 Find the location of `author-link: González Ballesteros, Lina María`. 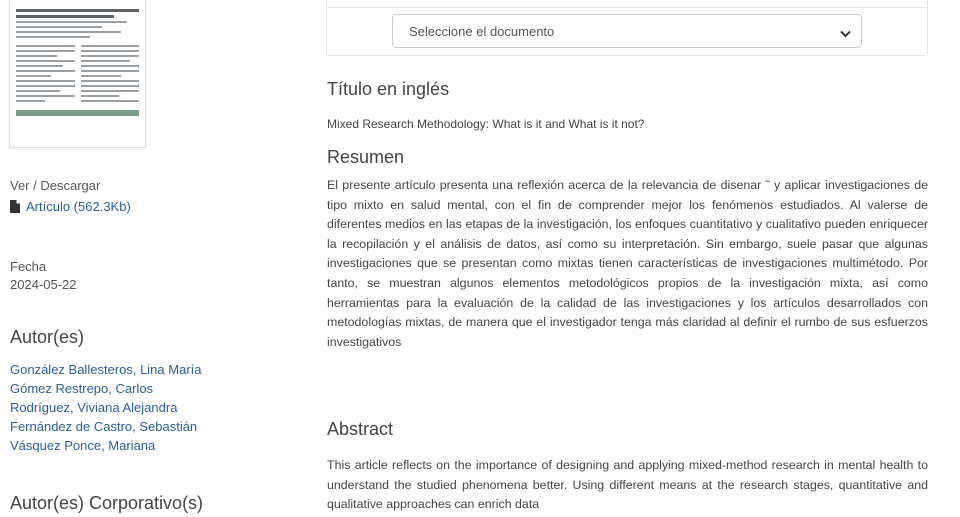

author-link: González Ballesteros, Lina María is located at coordinates (105, 369).